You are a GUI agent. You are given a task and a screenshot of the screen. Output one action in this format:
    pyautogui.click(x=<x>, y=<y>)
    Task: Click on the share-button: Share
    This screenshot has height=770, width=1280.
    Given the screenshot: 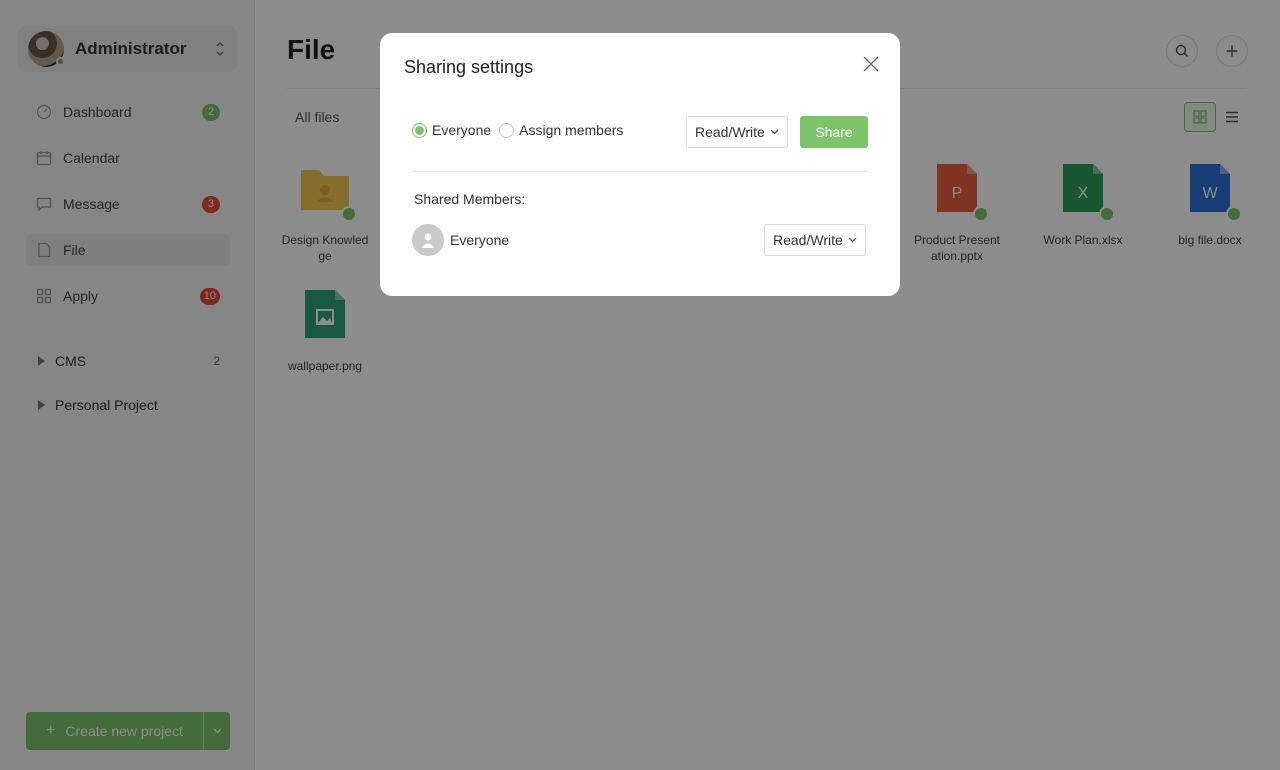 What is the action you would take?
    pyautogui.click(x=834, y=132)
    